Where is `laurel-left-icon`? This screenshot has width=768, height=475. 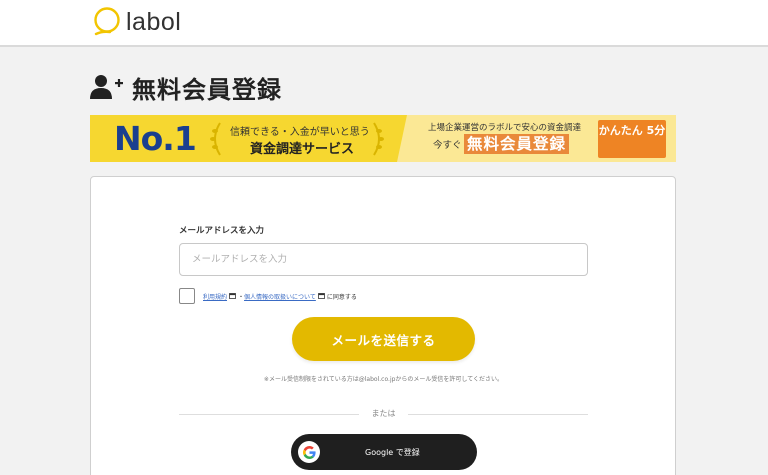
laurel-left-icon is located at coordinates (215, 139).